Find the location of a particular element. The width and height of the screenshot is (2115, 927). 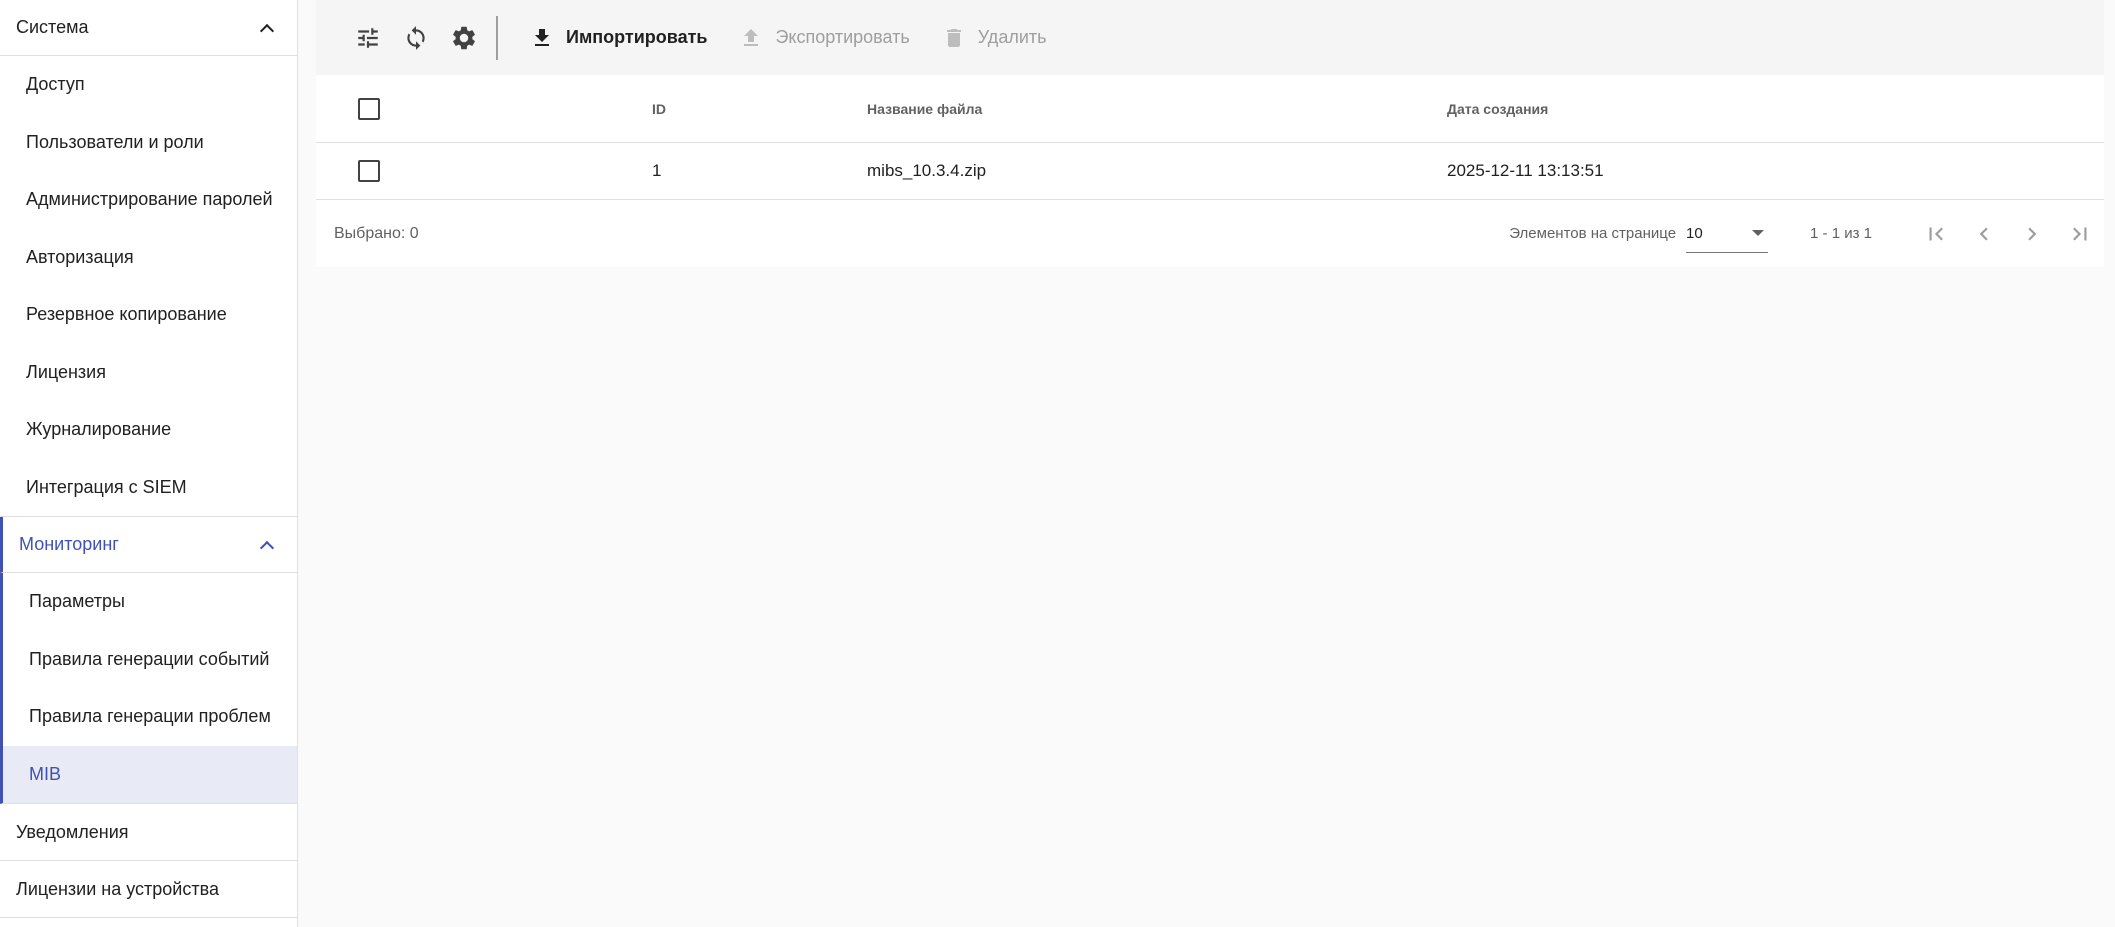

sidebar-section-device-licenses: Лицензии на устройства is located at coordinates (148, 889).